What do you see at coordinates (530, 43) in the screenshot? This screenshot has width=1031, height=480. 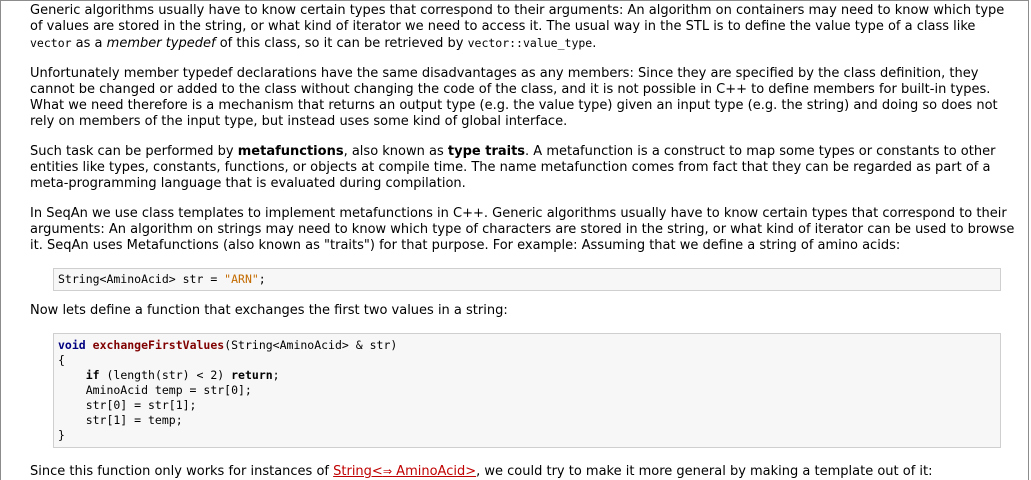 I see `inline-code-value-type: vector::value_type` at bounding box center [530, 43].